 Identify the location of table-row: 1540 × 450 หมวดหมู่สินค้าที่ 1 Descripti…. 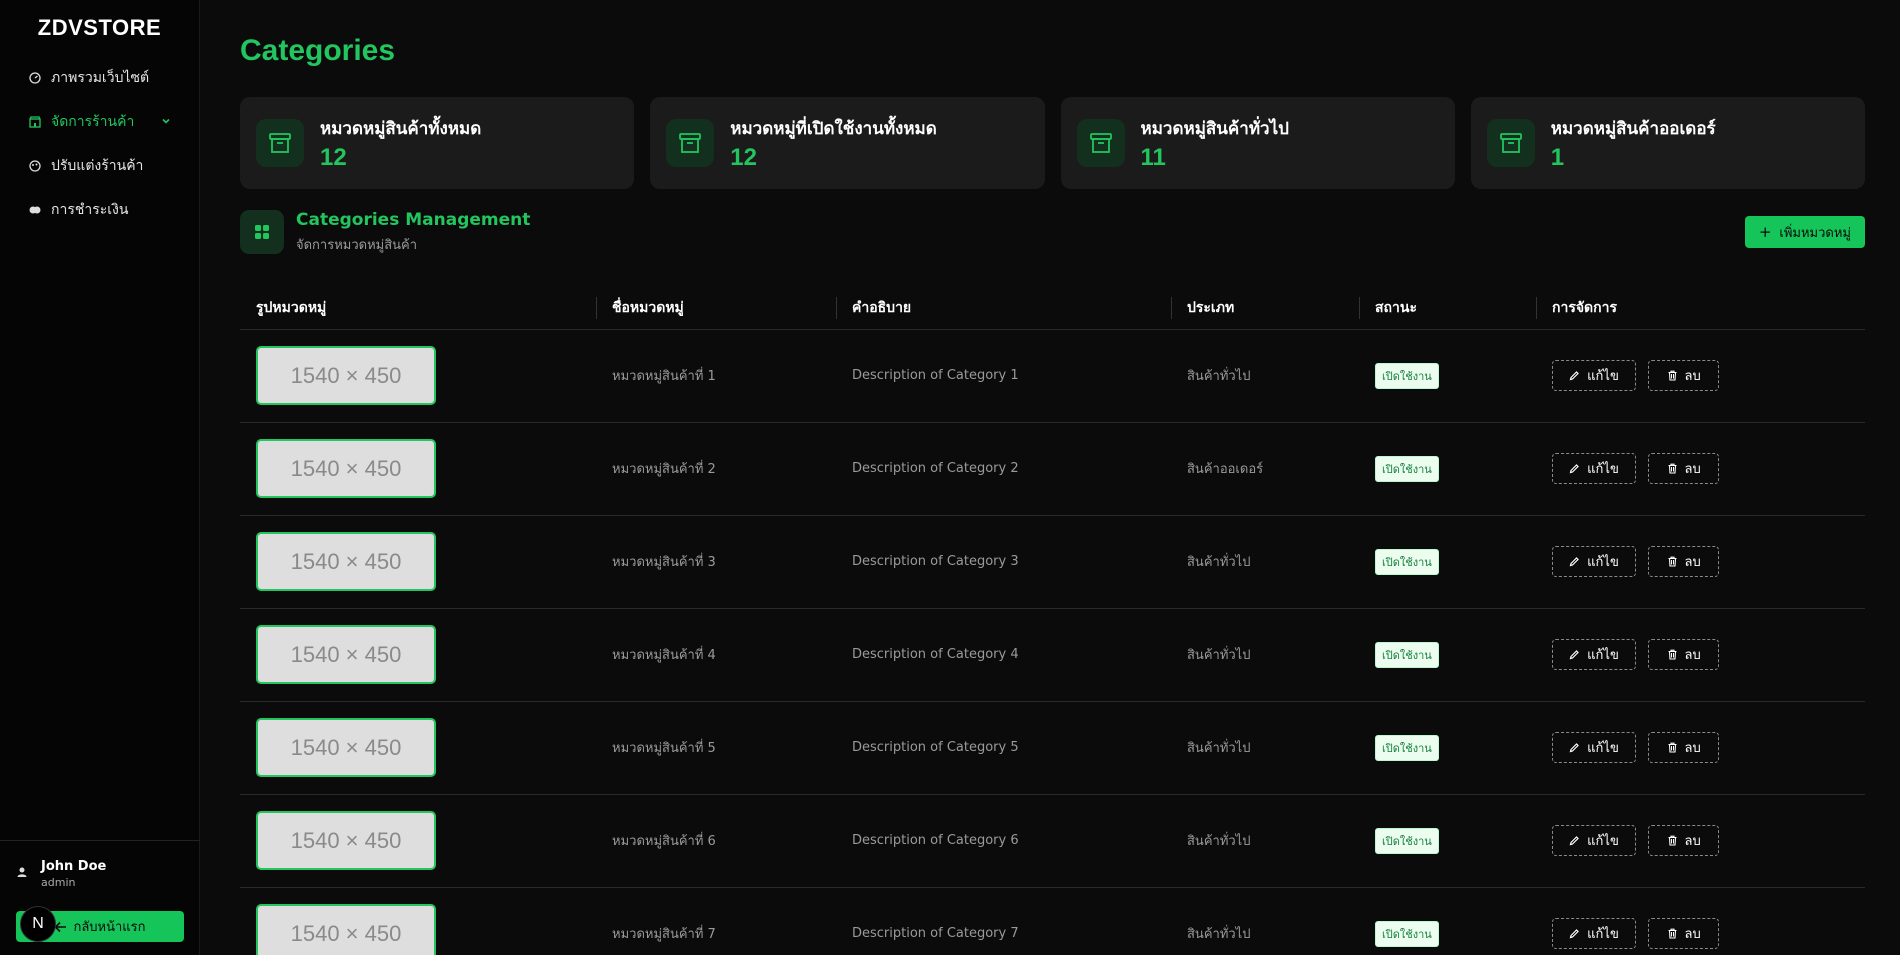
(1052, 376).